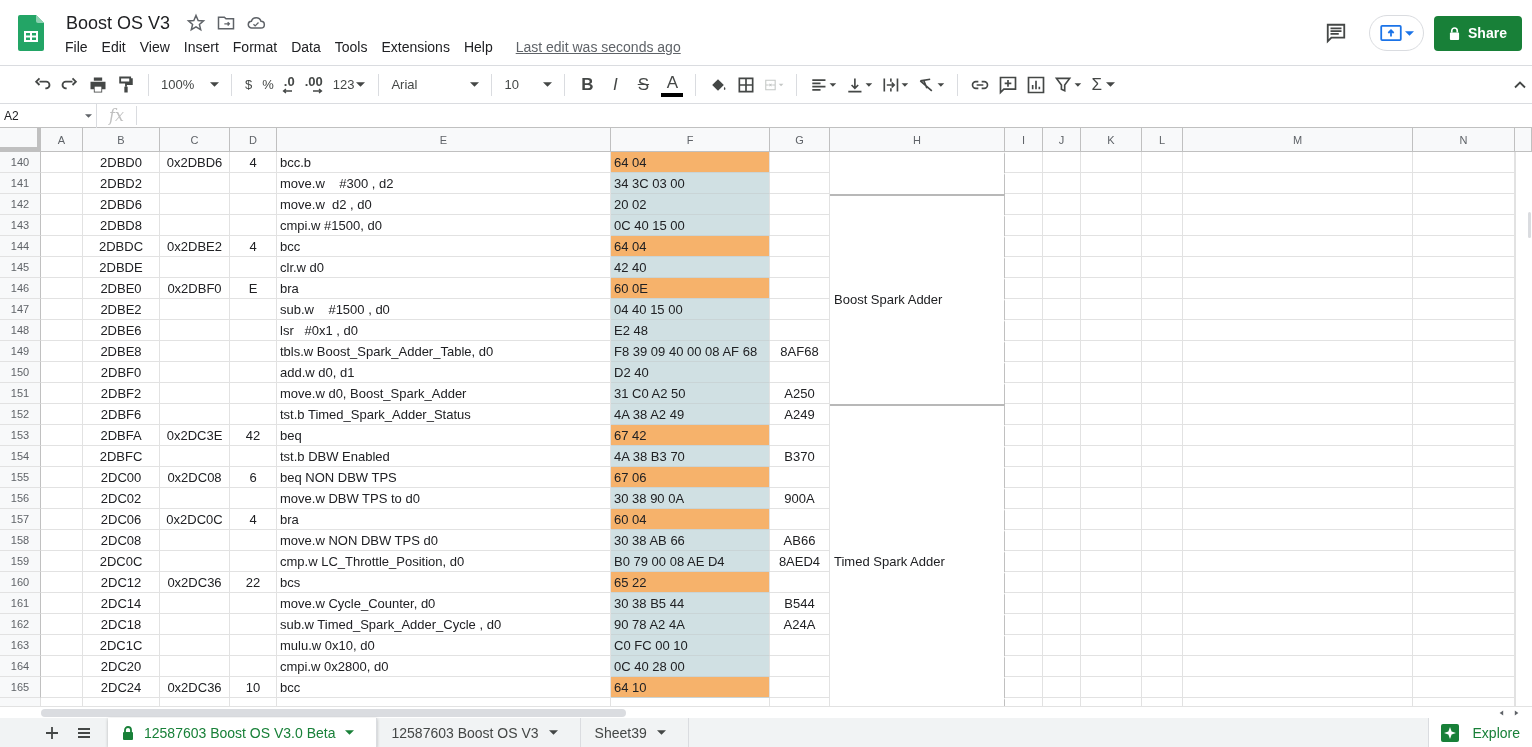 The height and width of the screenshot is (747, 1532). Describe the element at coordinates (800, 139) in the screenshot. I see `column-header: G` at that location.